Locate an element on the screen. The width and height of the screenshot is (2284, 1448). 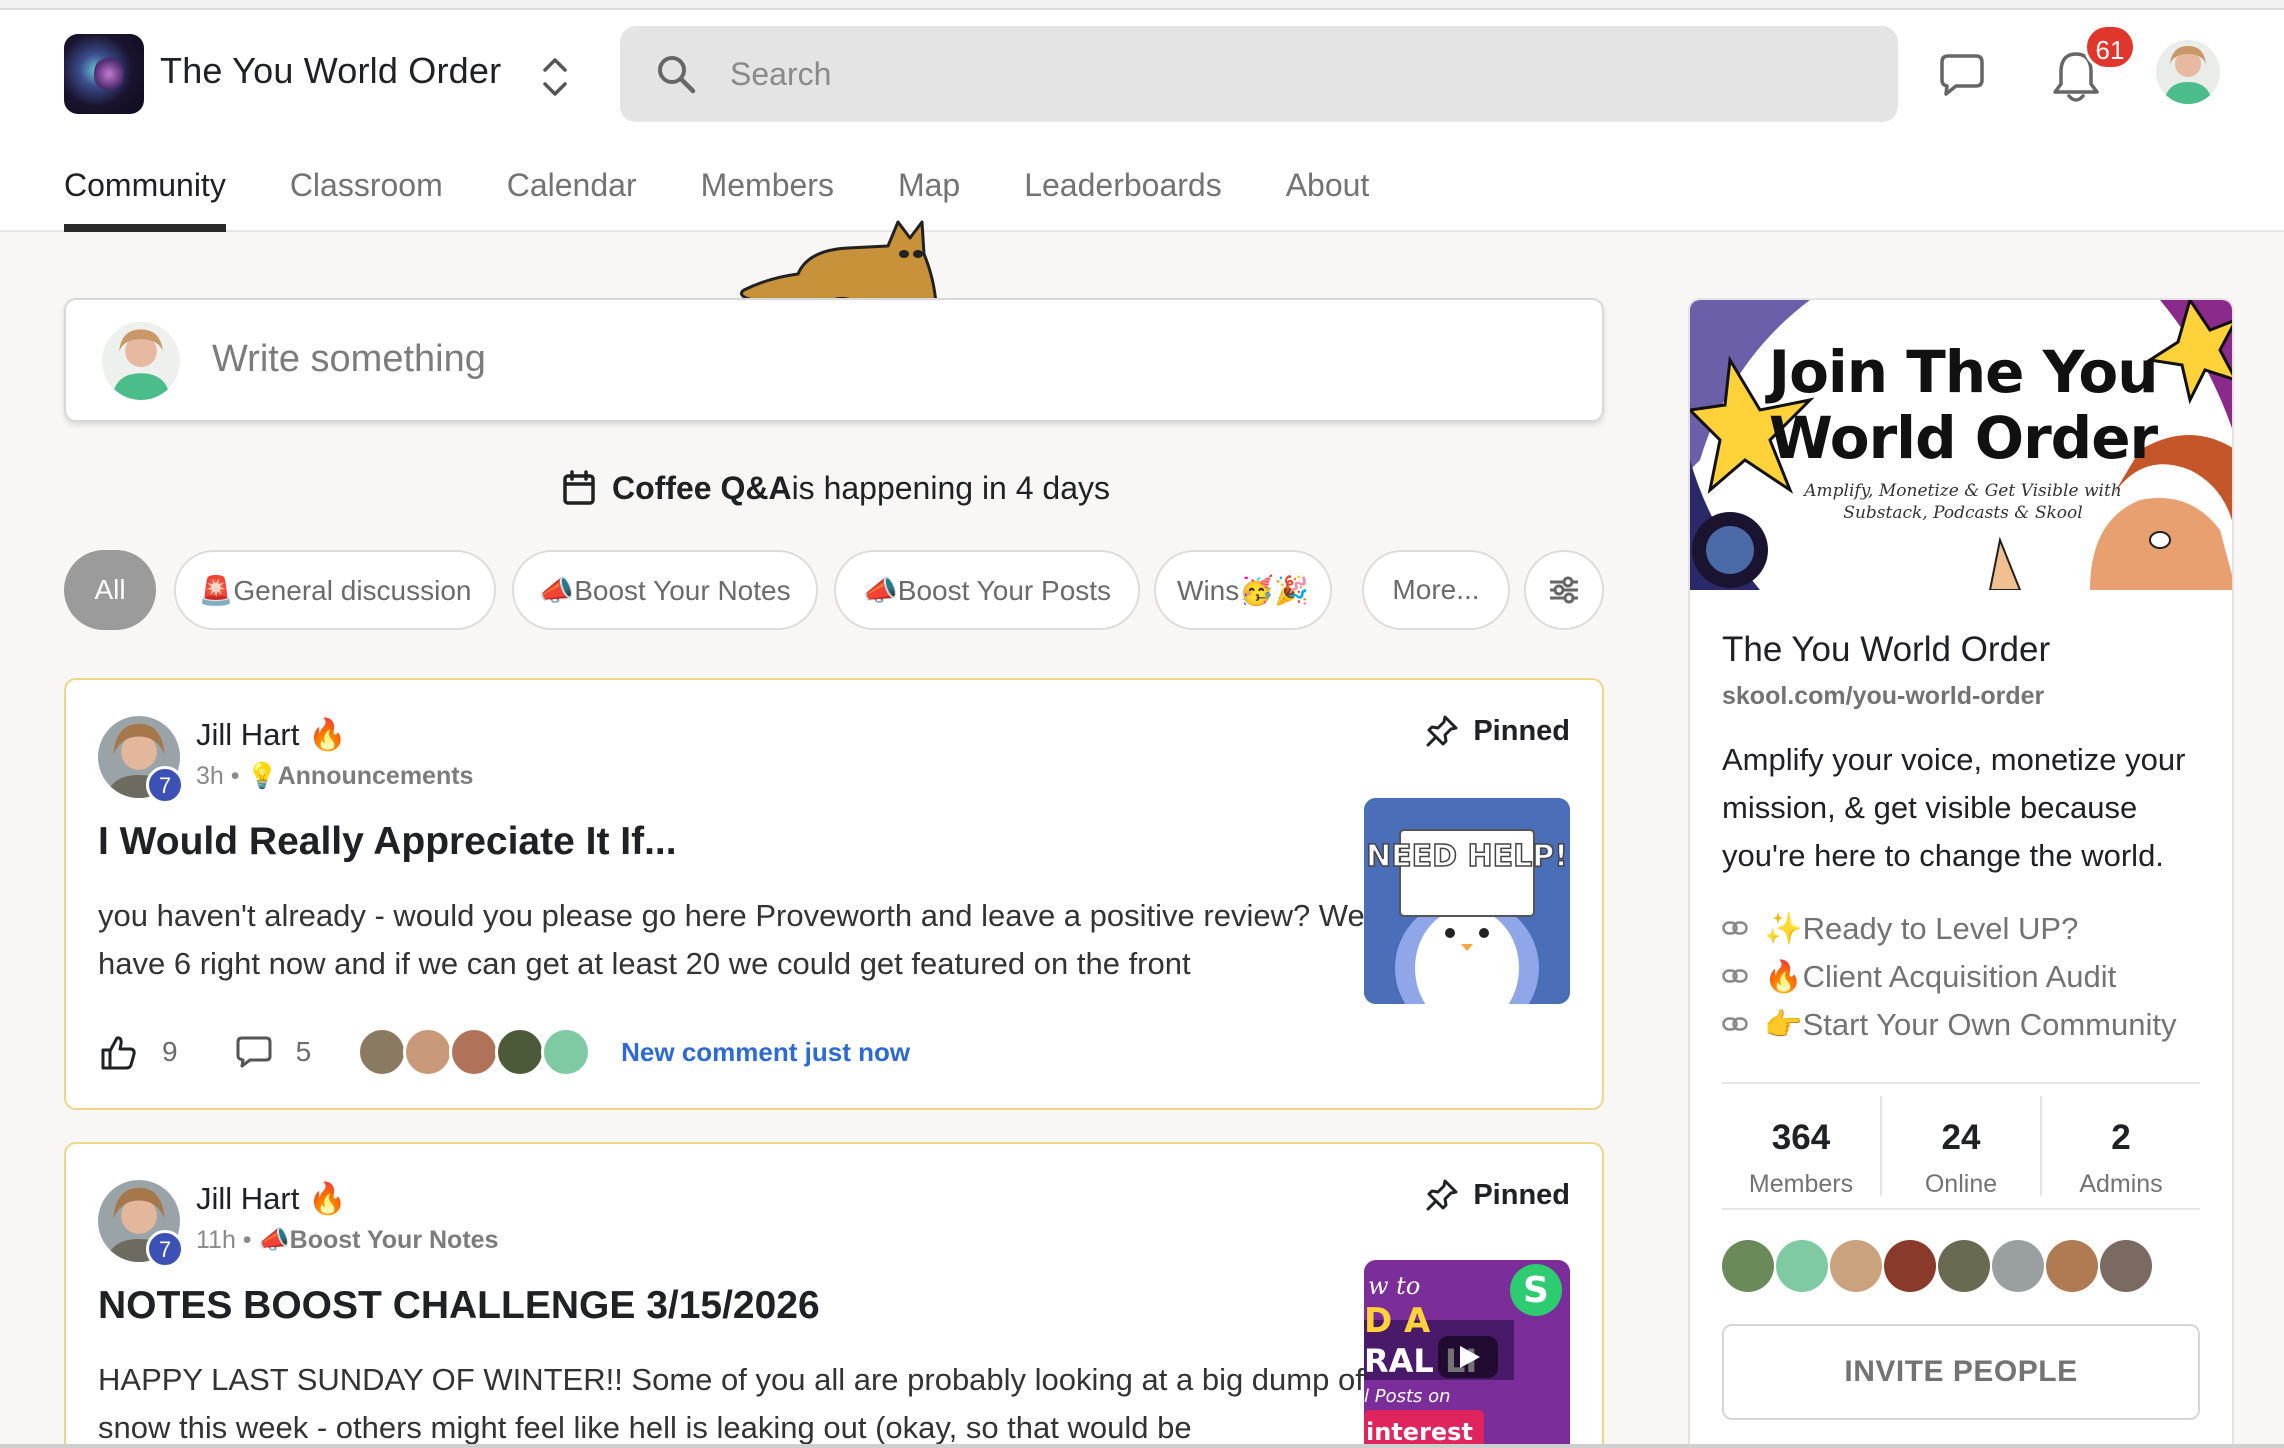
post-meta: 11h • 📣Boost Your Notes is located at coordinates (347, 1240).